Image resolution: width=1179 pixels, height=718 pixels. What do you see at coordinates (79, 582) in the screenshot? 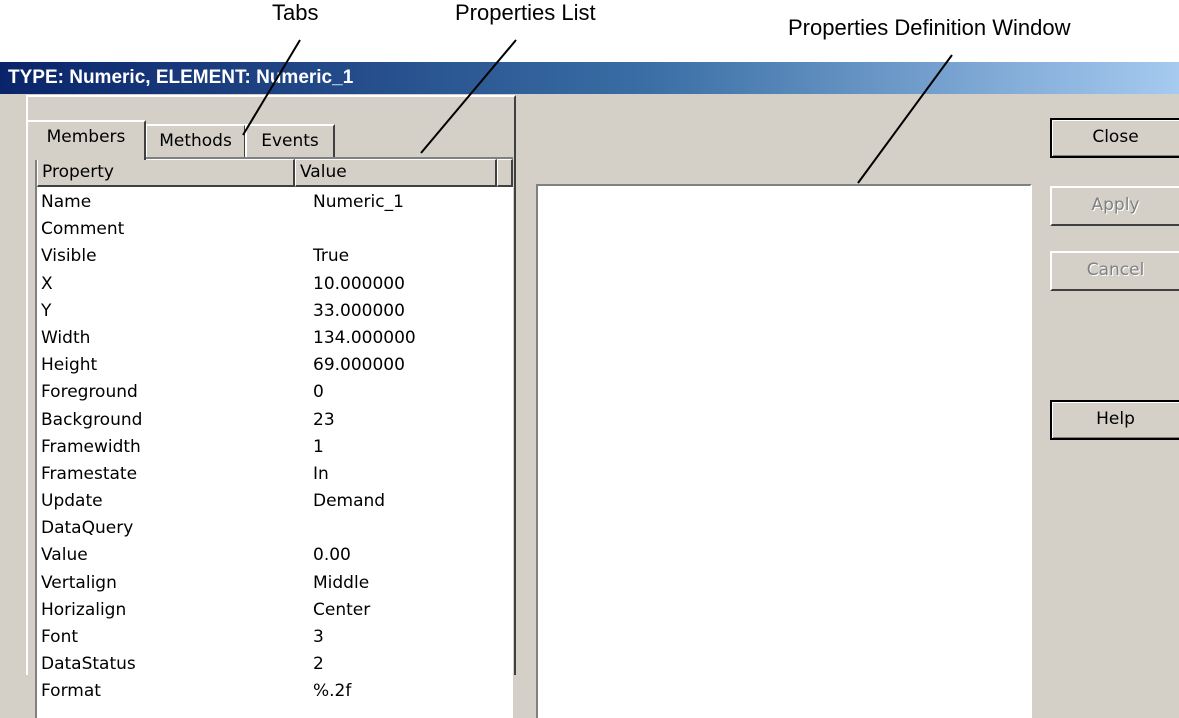
I see `property-name: Vertalign` at bounding box center [79, 582].